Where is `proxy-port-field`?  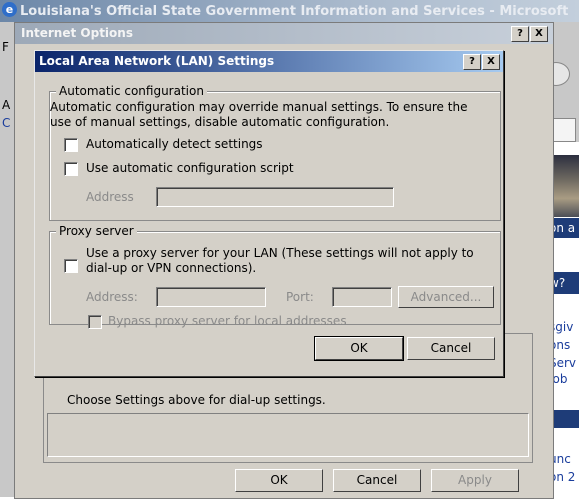 proxy-port-field is located at coordinates (362, 297).